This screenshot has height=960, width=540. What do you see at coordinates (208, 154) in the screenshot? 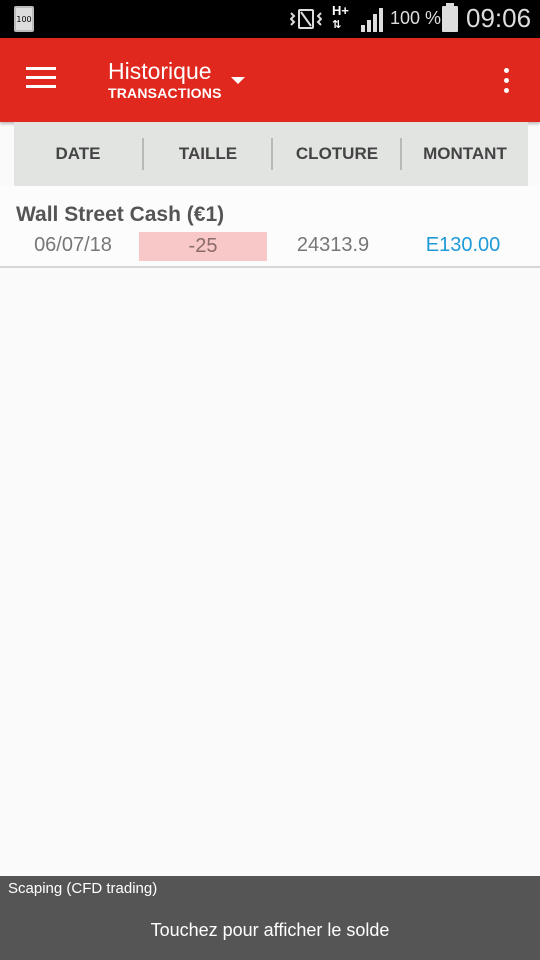
I see `column-header-size: TAILLE` at bounding box center [208, 154].